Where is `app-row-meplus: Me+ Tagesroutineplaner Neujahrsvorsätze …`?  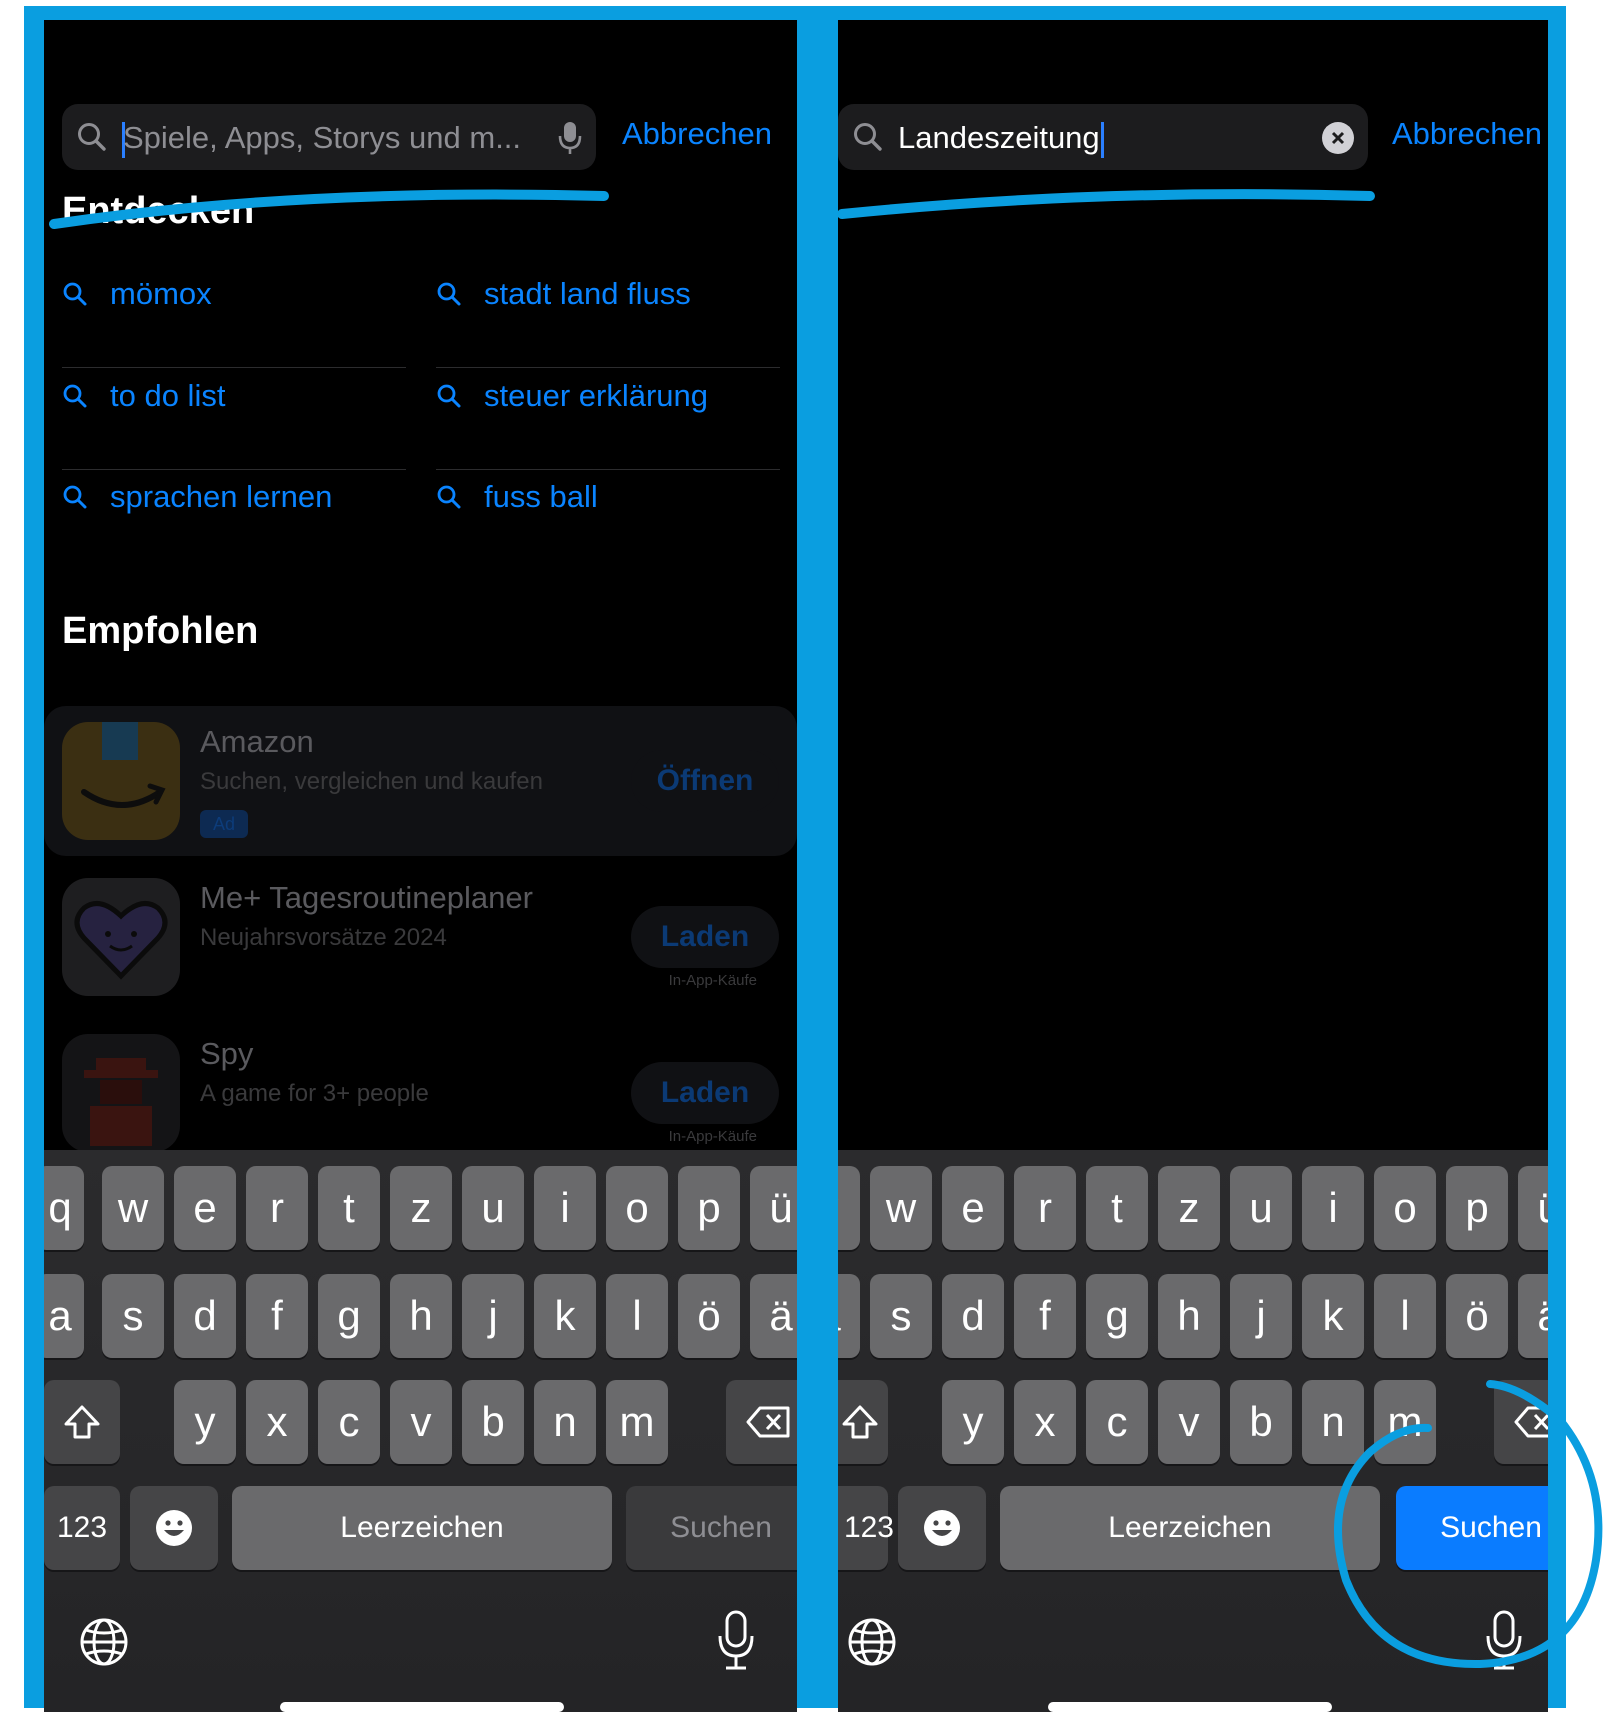 app-row-meplus: Me+ Tagesroutineplaner Neujahrsvorsätze … is located at coordinates (420, 937).